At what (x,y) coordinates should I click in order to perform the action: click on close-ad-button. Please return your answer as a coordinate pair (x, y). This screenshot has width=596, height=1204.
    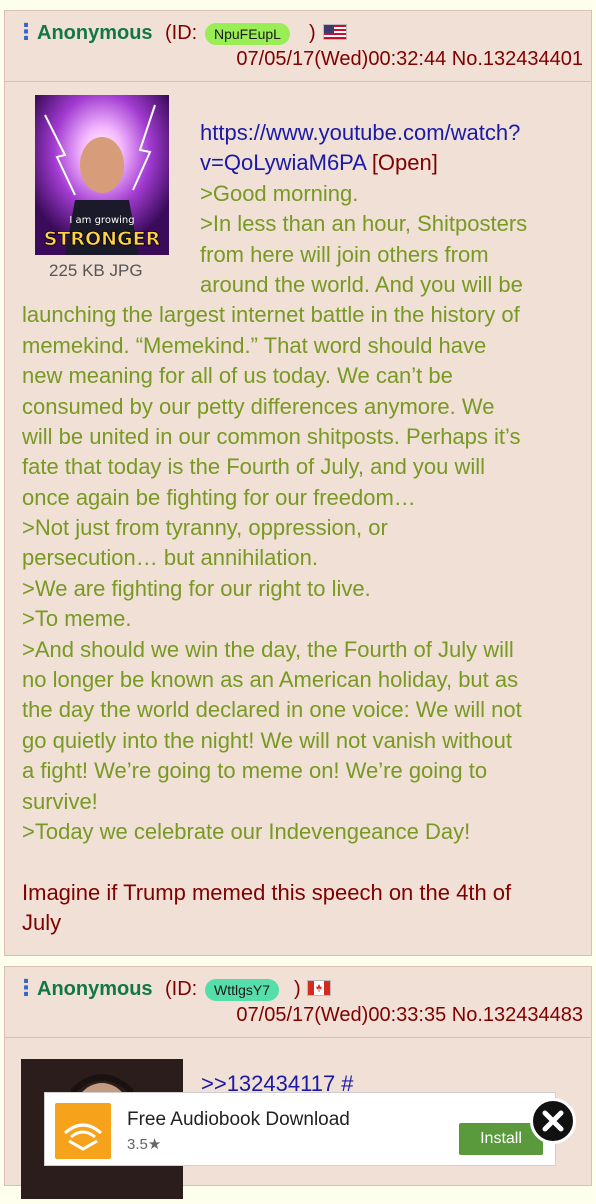
    Looking at the image, I should click on (553, 1121).